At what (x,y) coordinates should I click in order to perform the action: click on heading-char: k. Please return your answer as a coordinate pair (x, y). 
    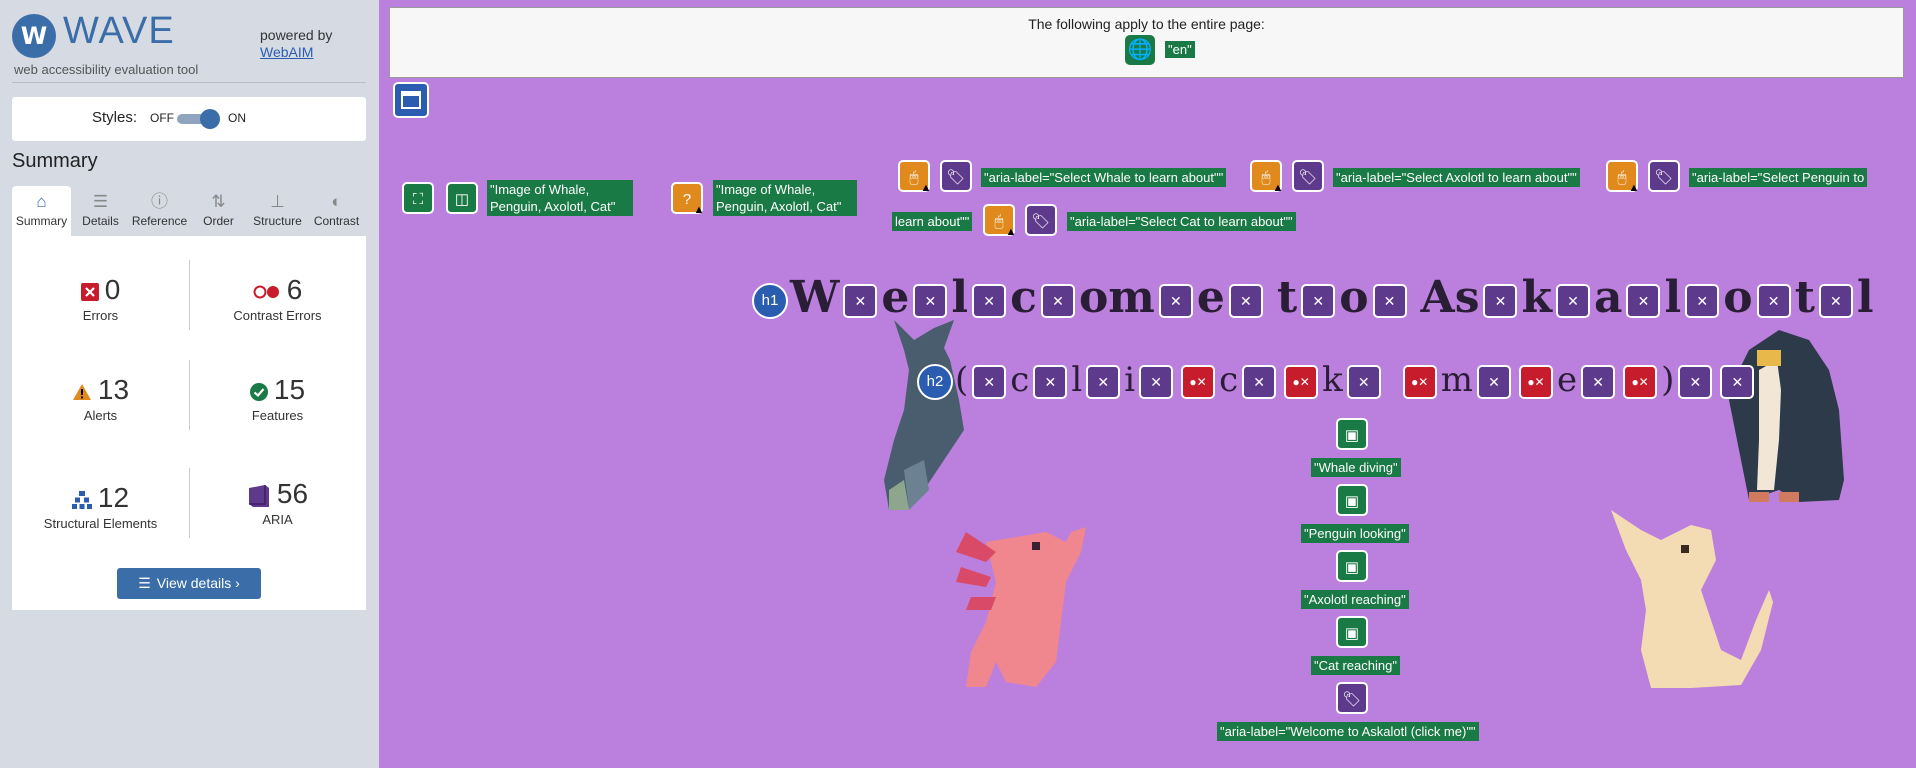
    Looking at the image, I should click on (1332, 380).